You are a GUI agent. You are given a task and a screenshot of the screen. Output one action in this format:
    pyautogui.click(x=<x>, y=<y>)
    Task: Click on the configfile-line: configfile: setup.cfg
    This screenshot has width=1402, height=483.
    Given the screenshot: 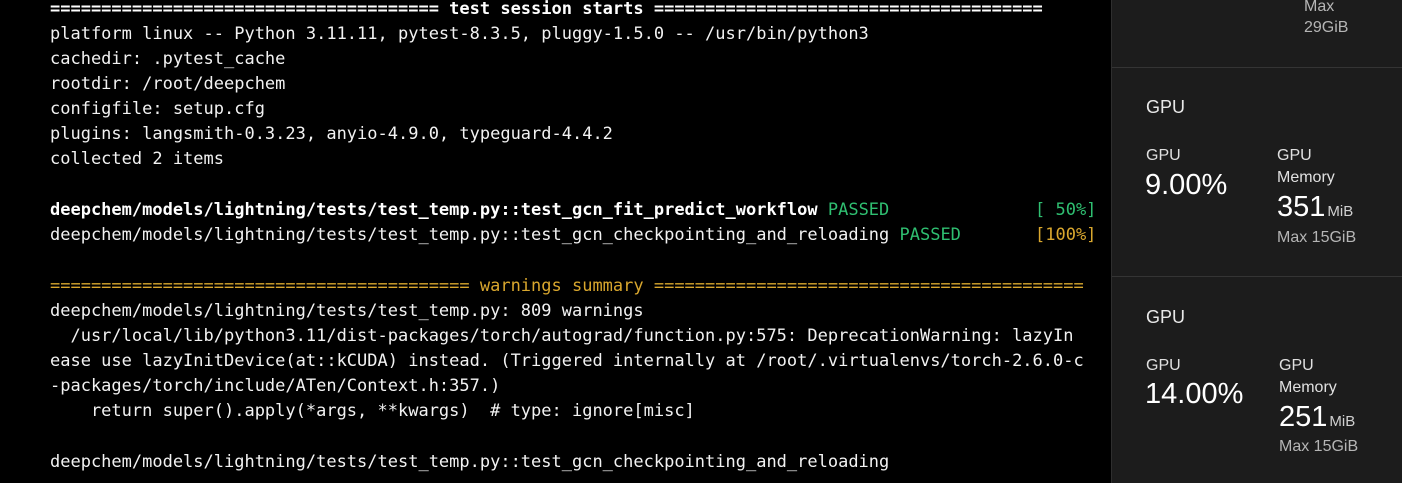 What is the action you would take?
    pyautogui.click(x=157, y=109)
    